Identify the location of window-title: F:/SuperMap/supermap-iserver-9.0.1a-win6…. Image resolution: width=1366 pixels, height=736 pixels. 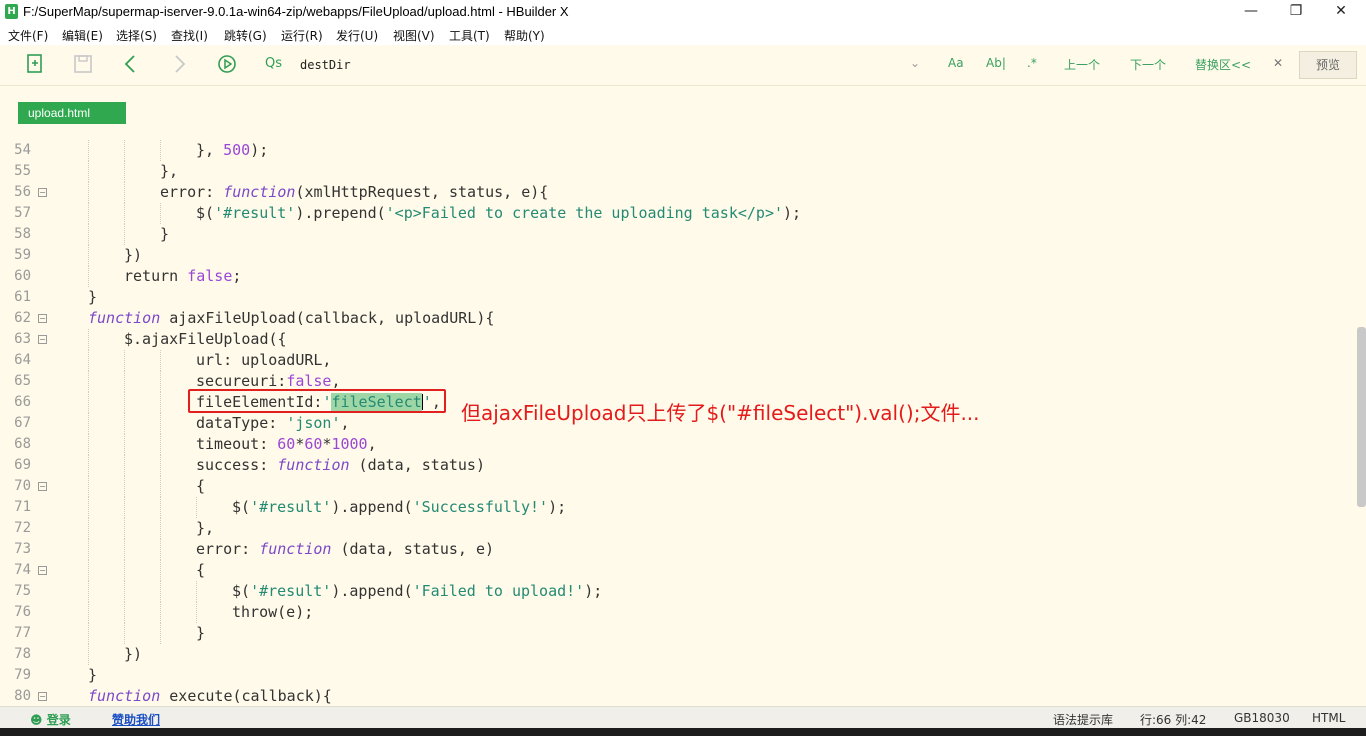
(296, 11).